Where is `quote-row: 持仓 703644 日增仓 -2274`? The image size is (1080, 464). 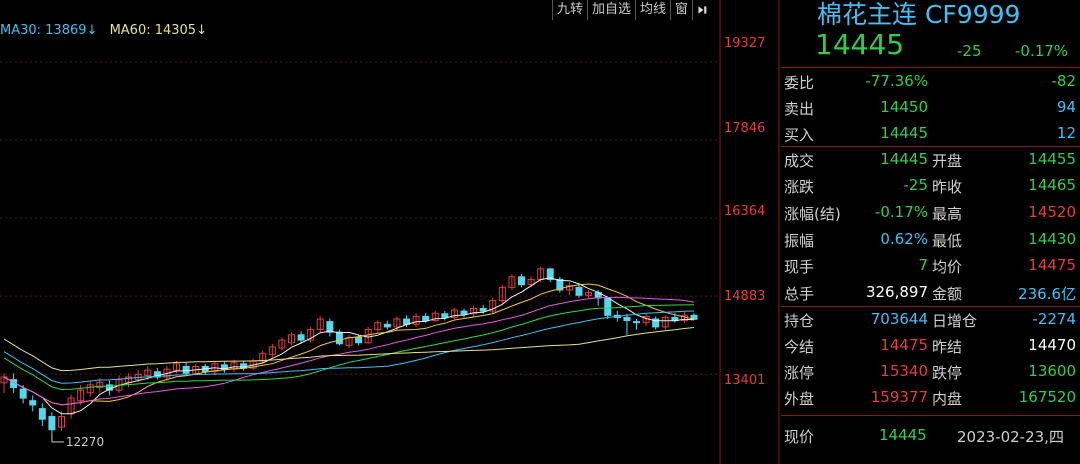
quote-row: 持仓 703644 日增仓 -2274 is located at coordinates (930, 320).